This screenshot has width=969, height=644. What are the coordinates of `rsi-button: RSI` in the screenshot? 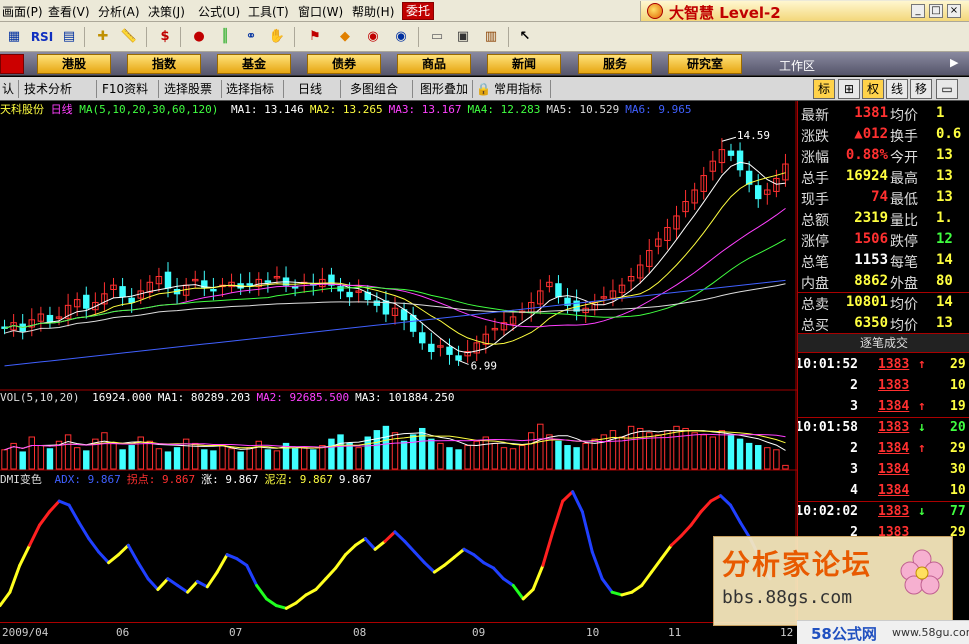 It's located at (42, 37).